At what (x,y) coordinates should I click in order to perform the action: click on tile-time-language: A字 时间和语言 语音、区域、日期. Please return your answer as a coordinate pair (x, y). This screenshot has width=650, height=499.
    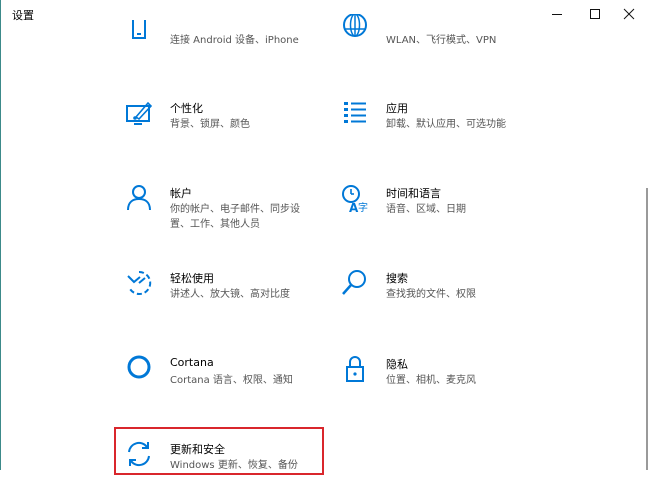
    Looking at the image, I should click on (450, 213).